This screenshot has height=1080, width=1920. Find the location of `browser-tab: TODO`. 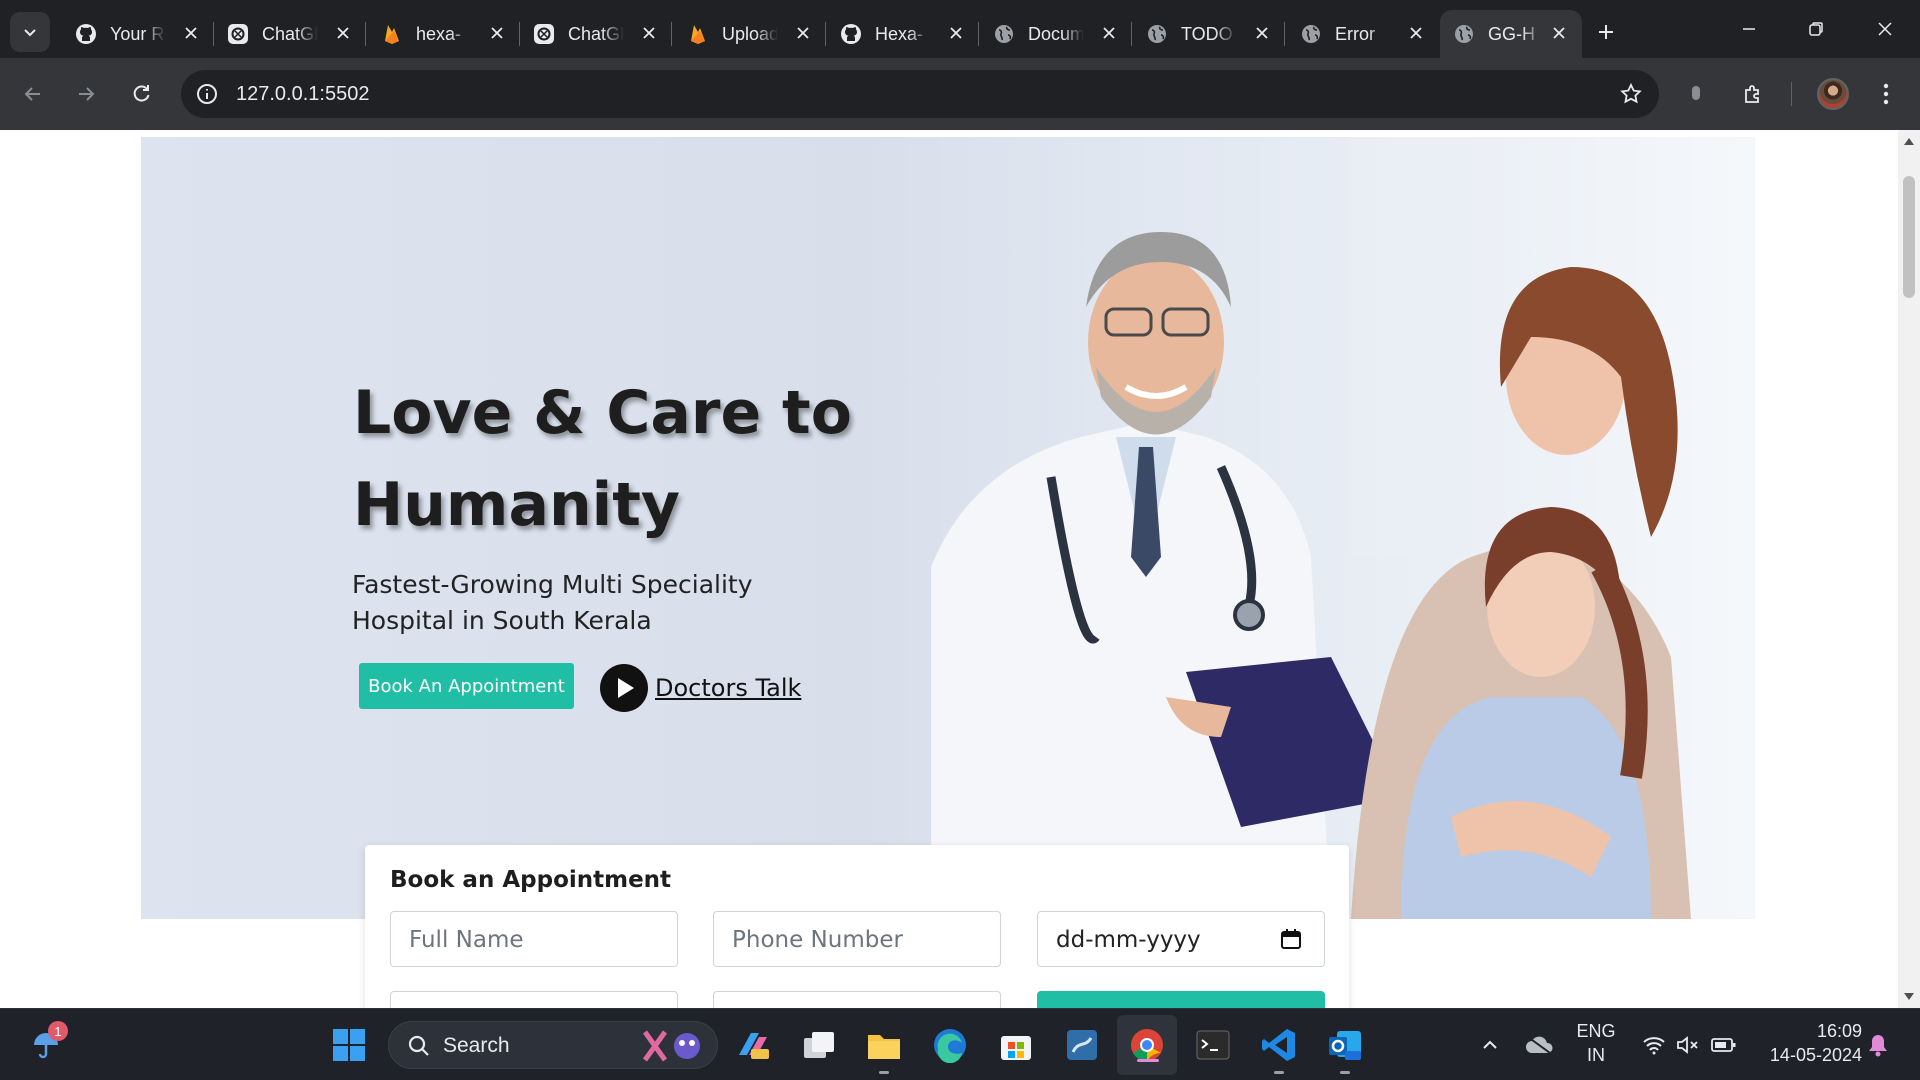

browser-tab: TODO is located at coordinates (1209, 34).